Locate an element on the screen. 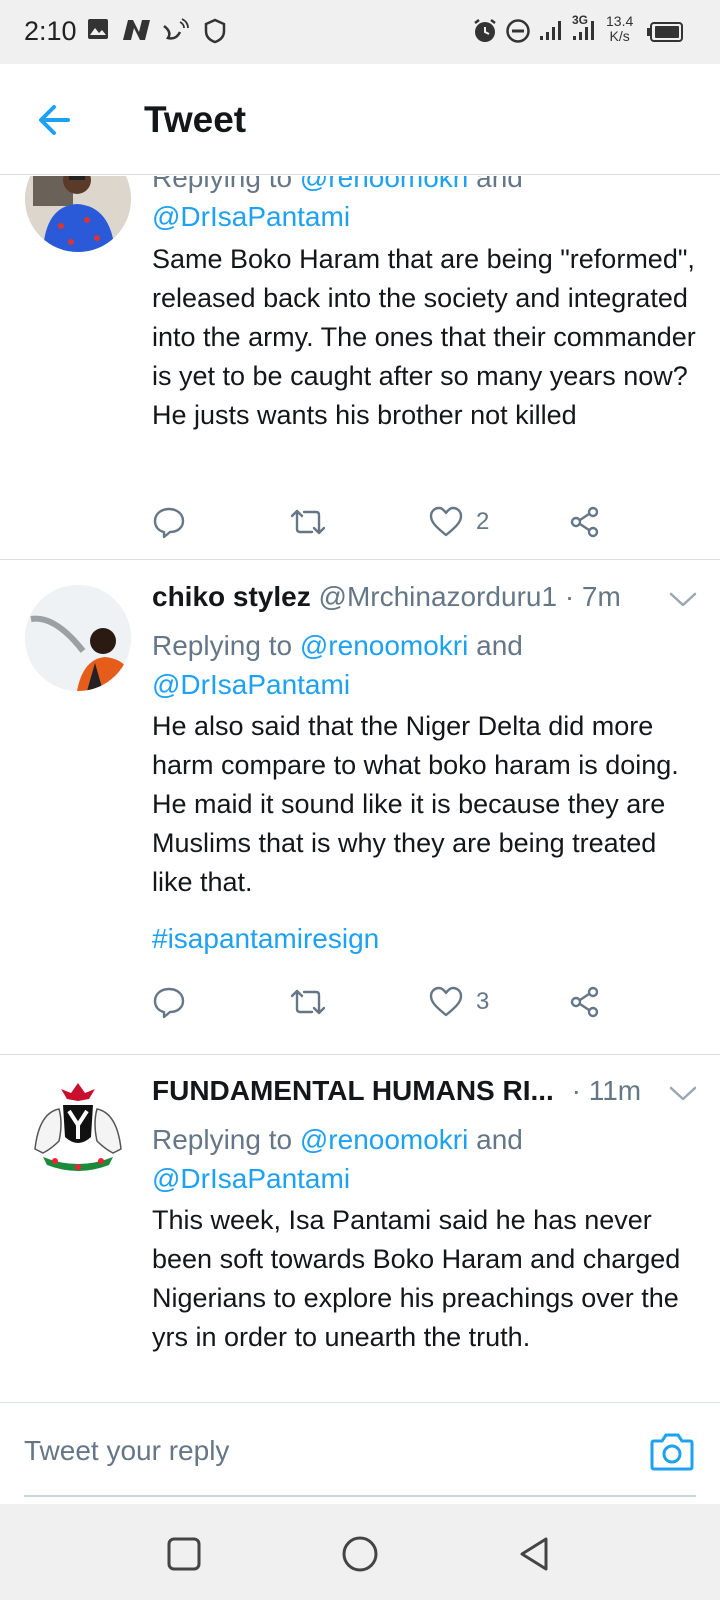 Image resolution: width=720 pixels, height=1600 pixels. dnd-icon is located at coordinates (518, 31).